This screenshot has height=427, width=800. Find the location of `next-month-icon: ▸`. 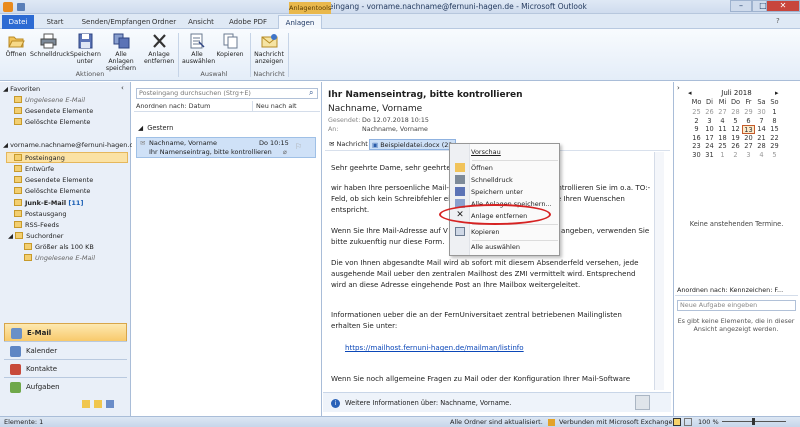

next-month-icon: ▸ is located at coordinates (777, 93).